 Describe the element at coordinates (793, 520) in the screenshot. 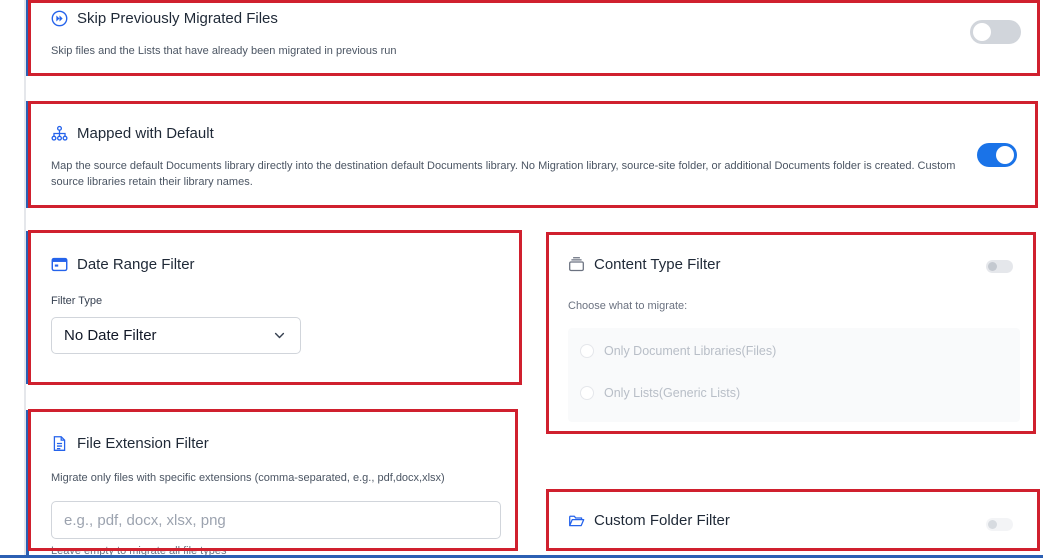

I see `highlight-box-custom-folder` at that location.